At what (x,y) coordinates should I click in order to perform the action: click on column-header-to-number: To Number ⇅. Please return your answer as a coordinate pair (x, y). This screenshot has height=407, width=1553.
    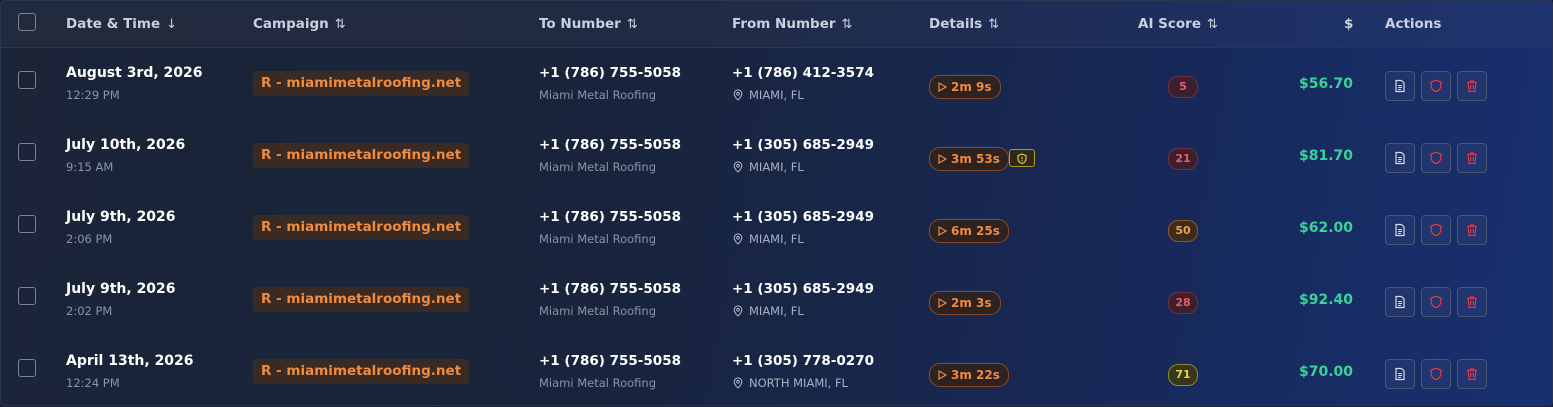
    Looking at the image, I should click on (588, 24).